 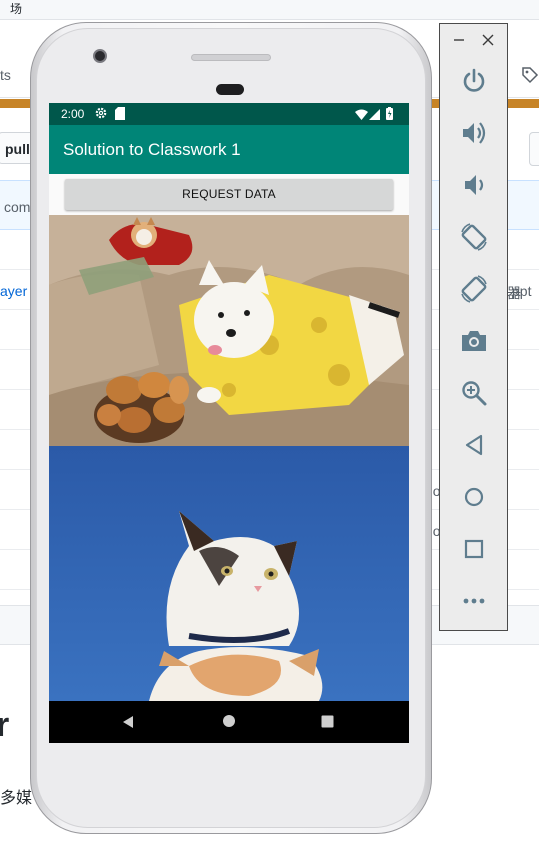 I want to click on emulator-toolbar, so click(x=473, y=327).